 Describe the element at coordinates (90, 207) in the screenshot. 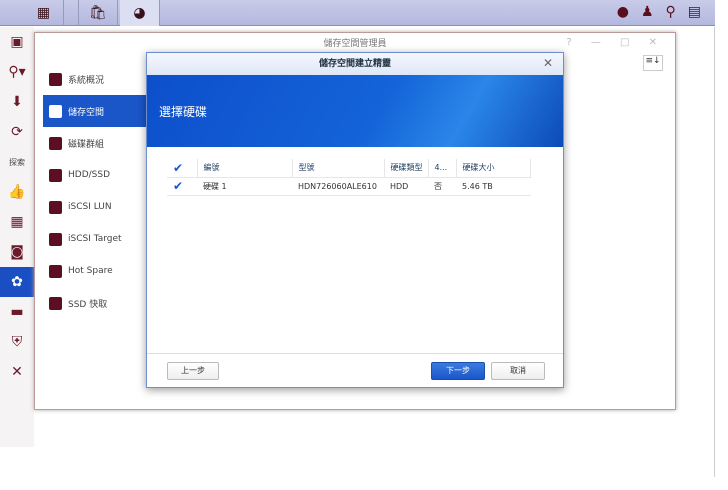

I see `sidebar-item-label: iSCSI LUN` at that location.